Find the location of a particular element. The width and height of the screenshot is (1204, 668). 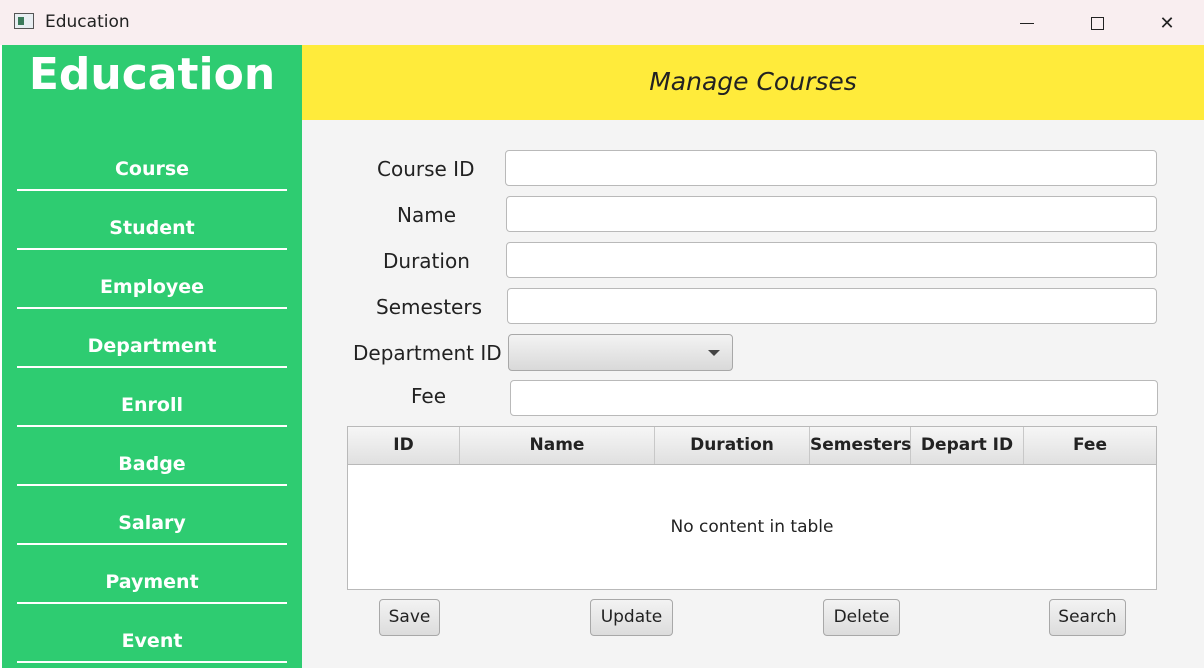

maximize-button is located at coordinates (1097, 23).